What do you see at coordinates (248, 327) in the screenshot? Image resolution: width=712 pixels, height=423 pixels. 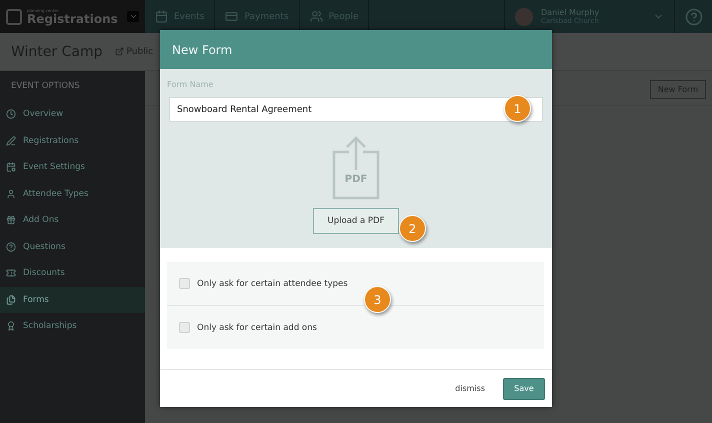 I see `checkbox-option: Only ask for certain add ons` at bounding box center [248, 327].